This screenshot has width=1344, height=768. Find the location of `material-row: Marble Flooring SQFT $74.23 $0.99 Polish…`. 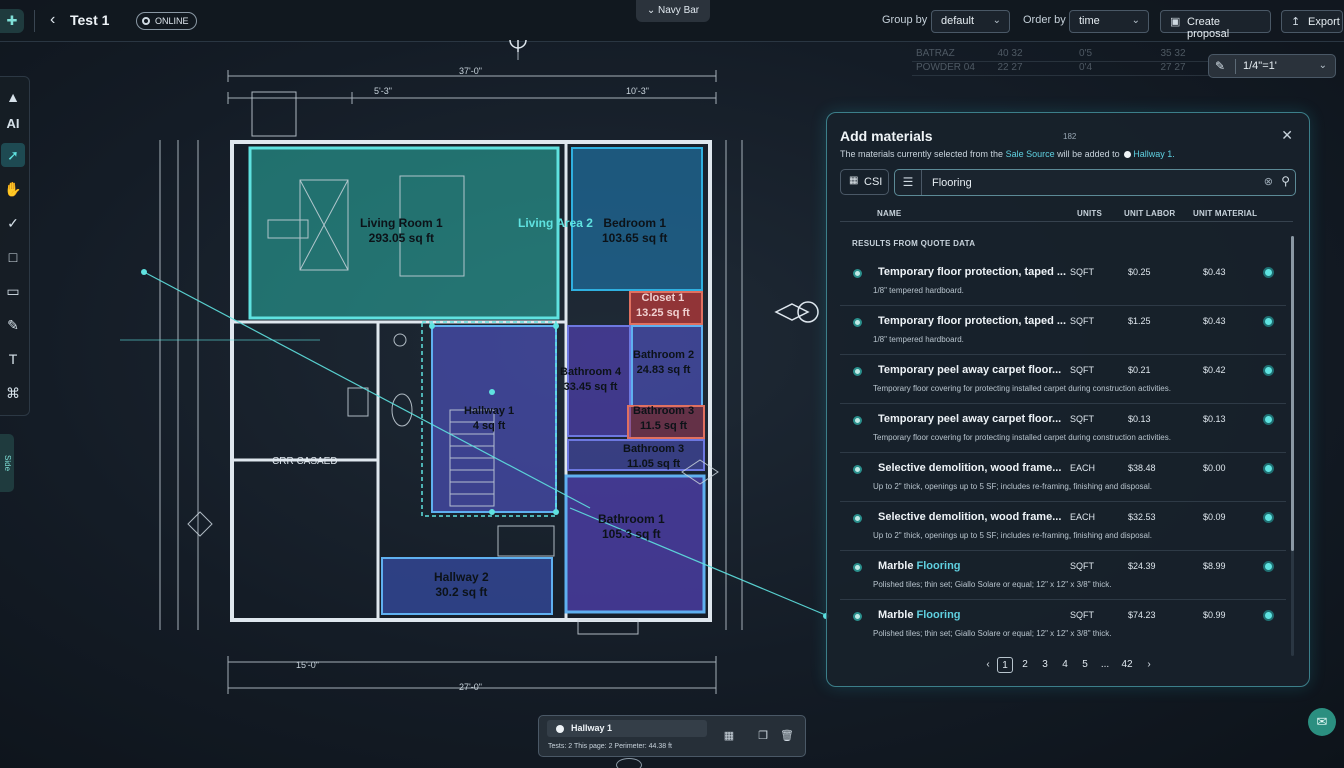

material-row: Marble Flooring SQFT $74.23 $0.99 Polish… is located at coordinates (1063, 625).